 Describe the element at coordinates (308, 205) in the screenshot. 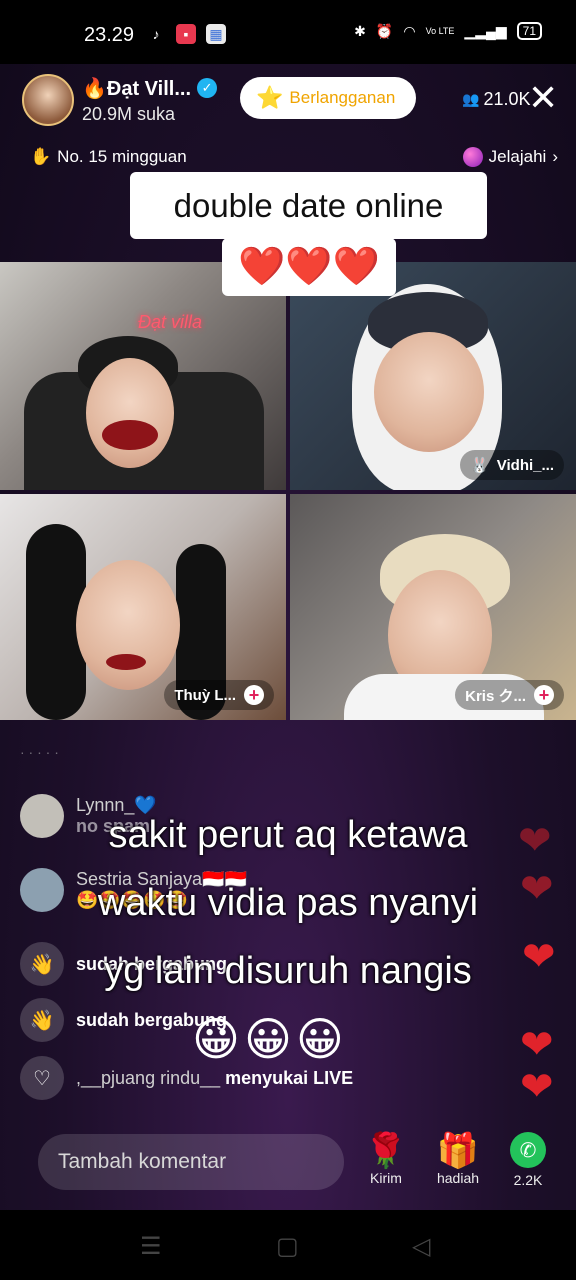

I see `caption-sticker-title: double date online` at that location.